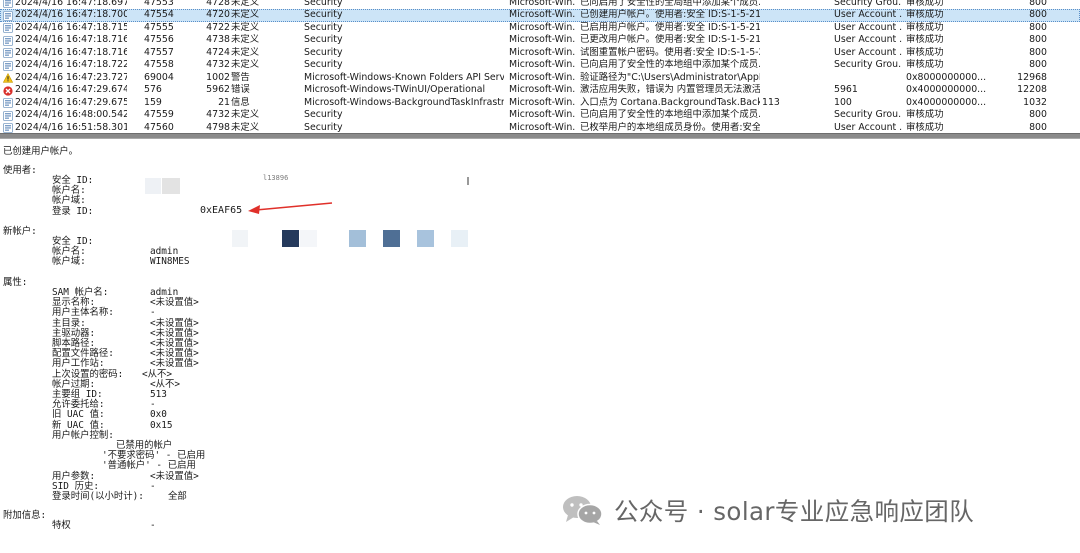  What do you see at coordinates (15, 282) in the screenshot?
I see `attributes-heading: 属性:` at bounding box center [15, 282].